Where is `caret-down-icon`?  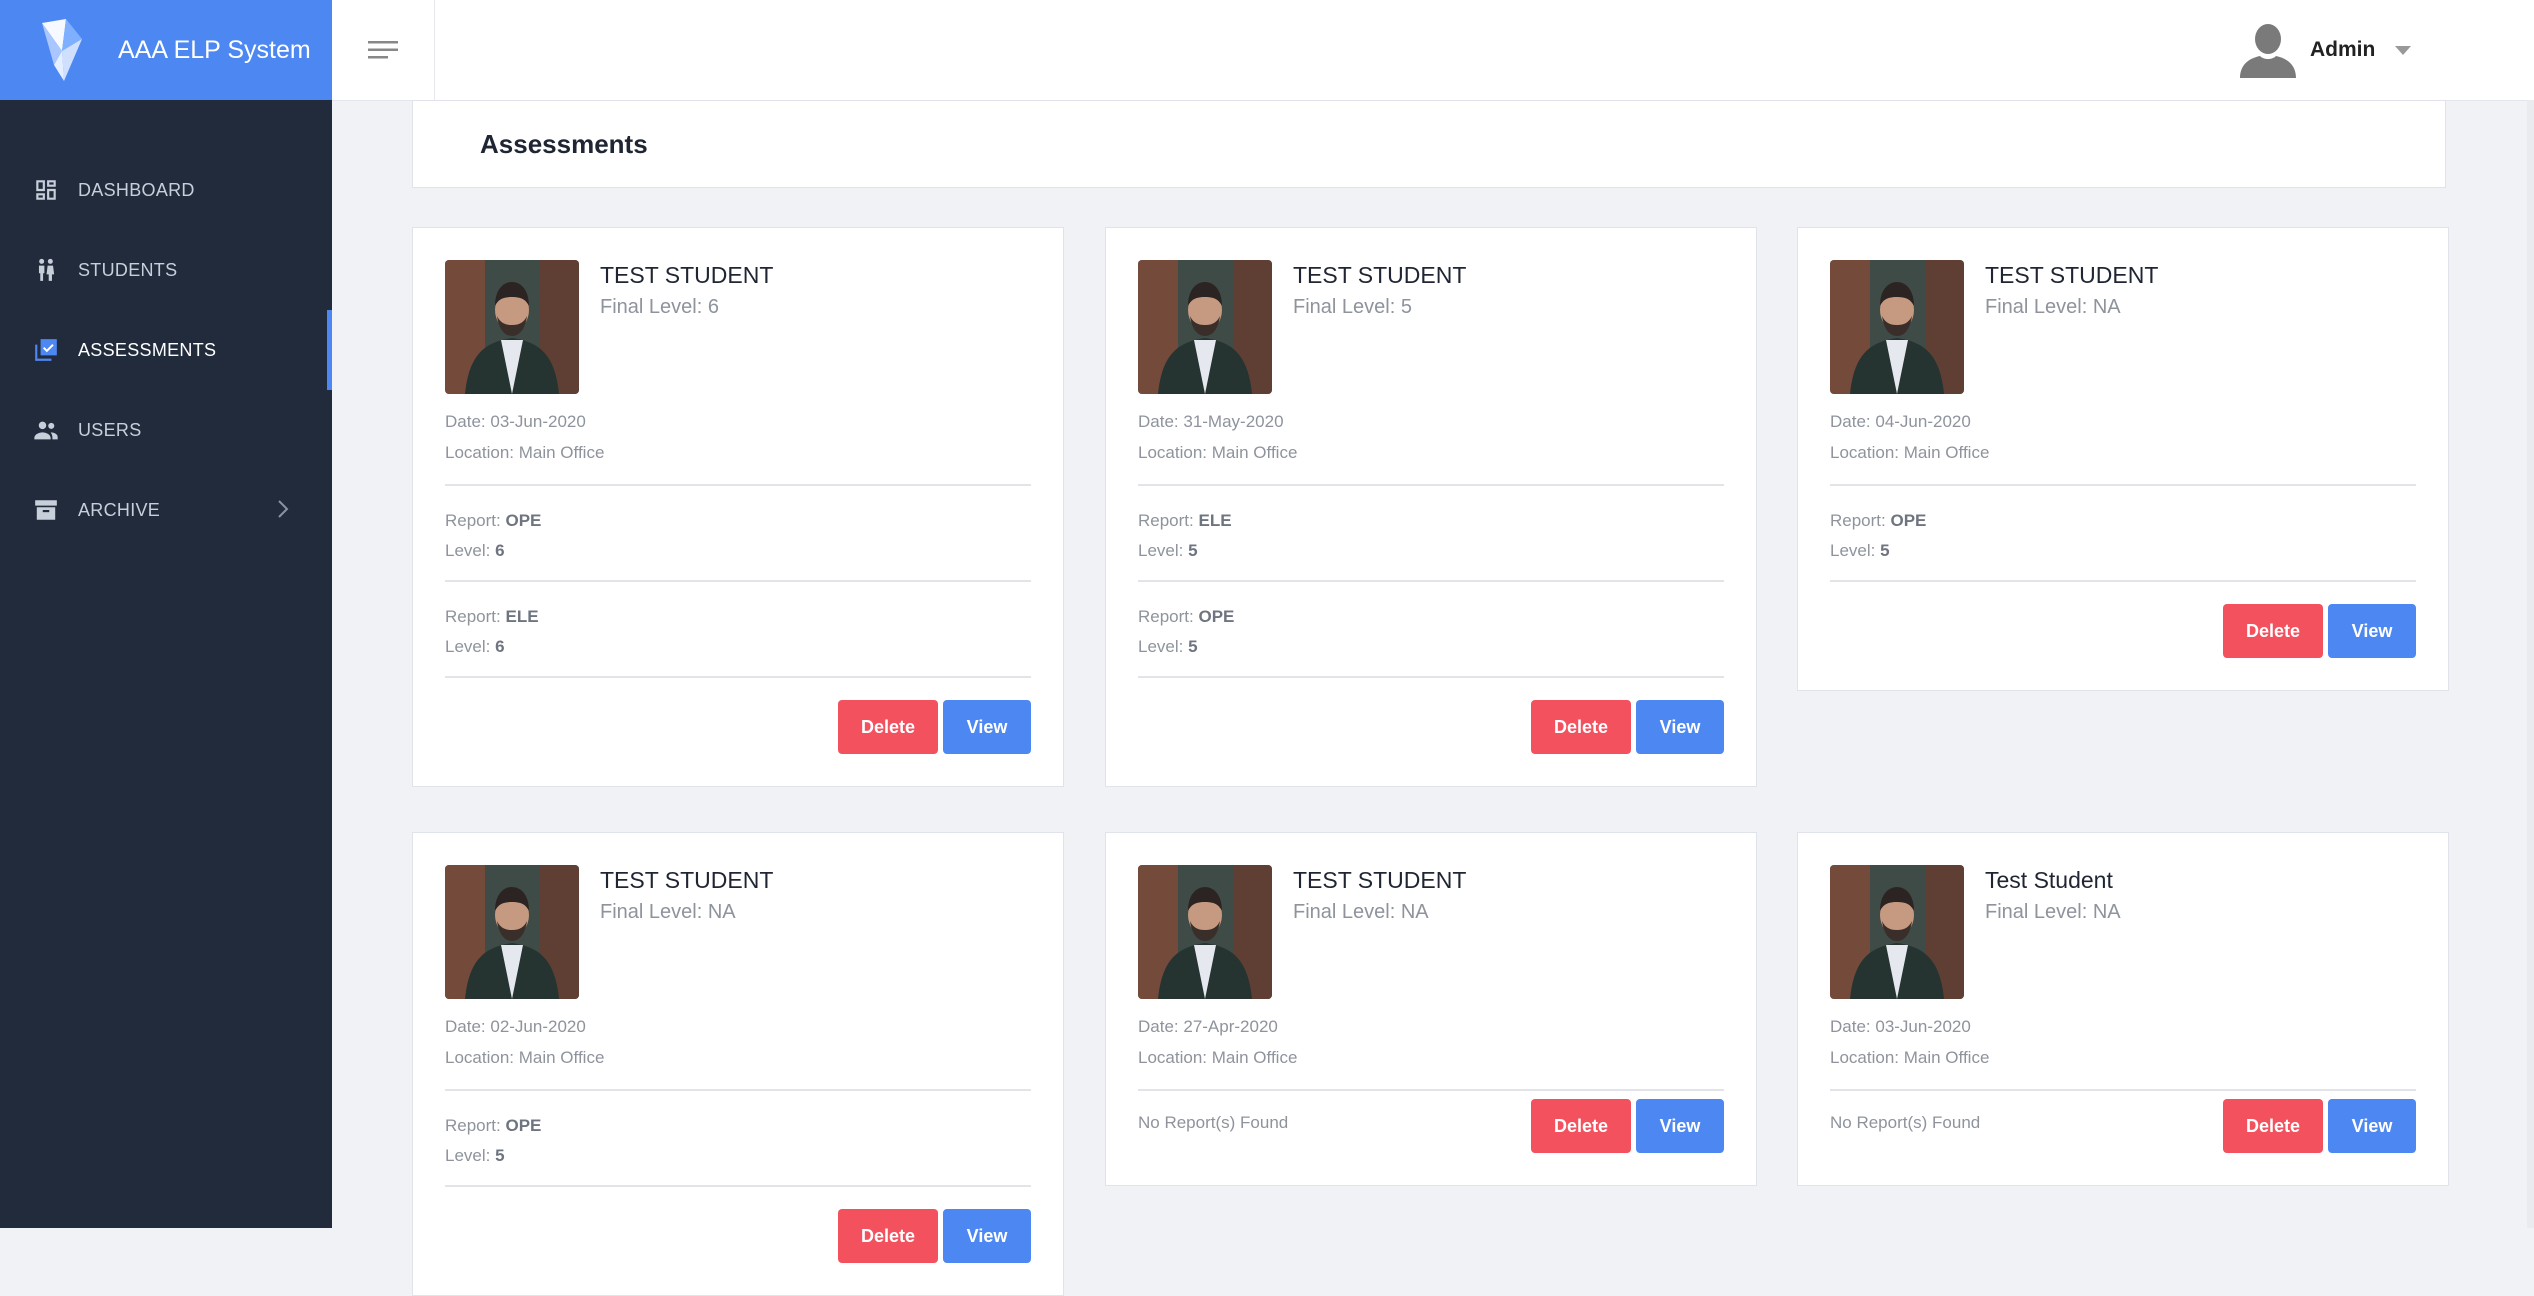 caret-down-icon is located at coordinates (2403, 50).